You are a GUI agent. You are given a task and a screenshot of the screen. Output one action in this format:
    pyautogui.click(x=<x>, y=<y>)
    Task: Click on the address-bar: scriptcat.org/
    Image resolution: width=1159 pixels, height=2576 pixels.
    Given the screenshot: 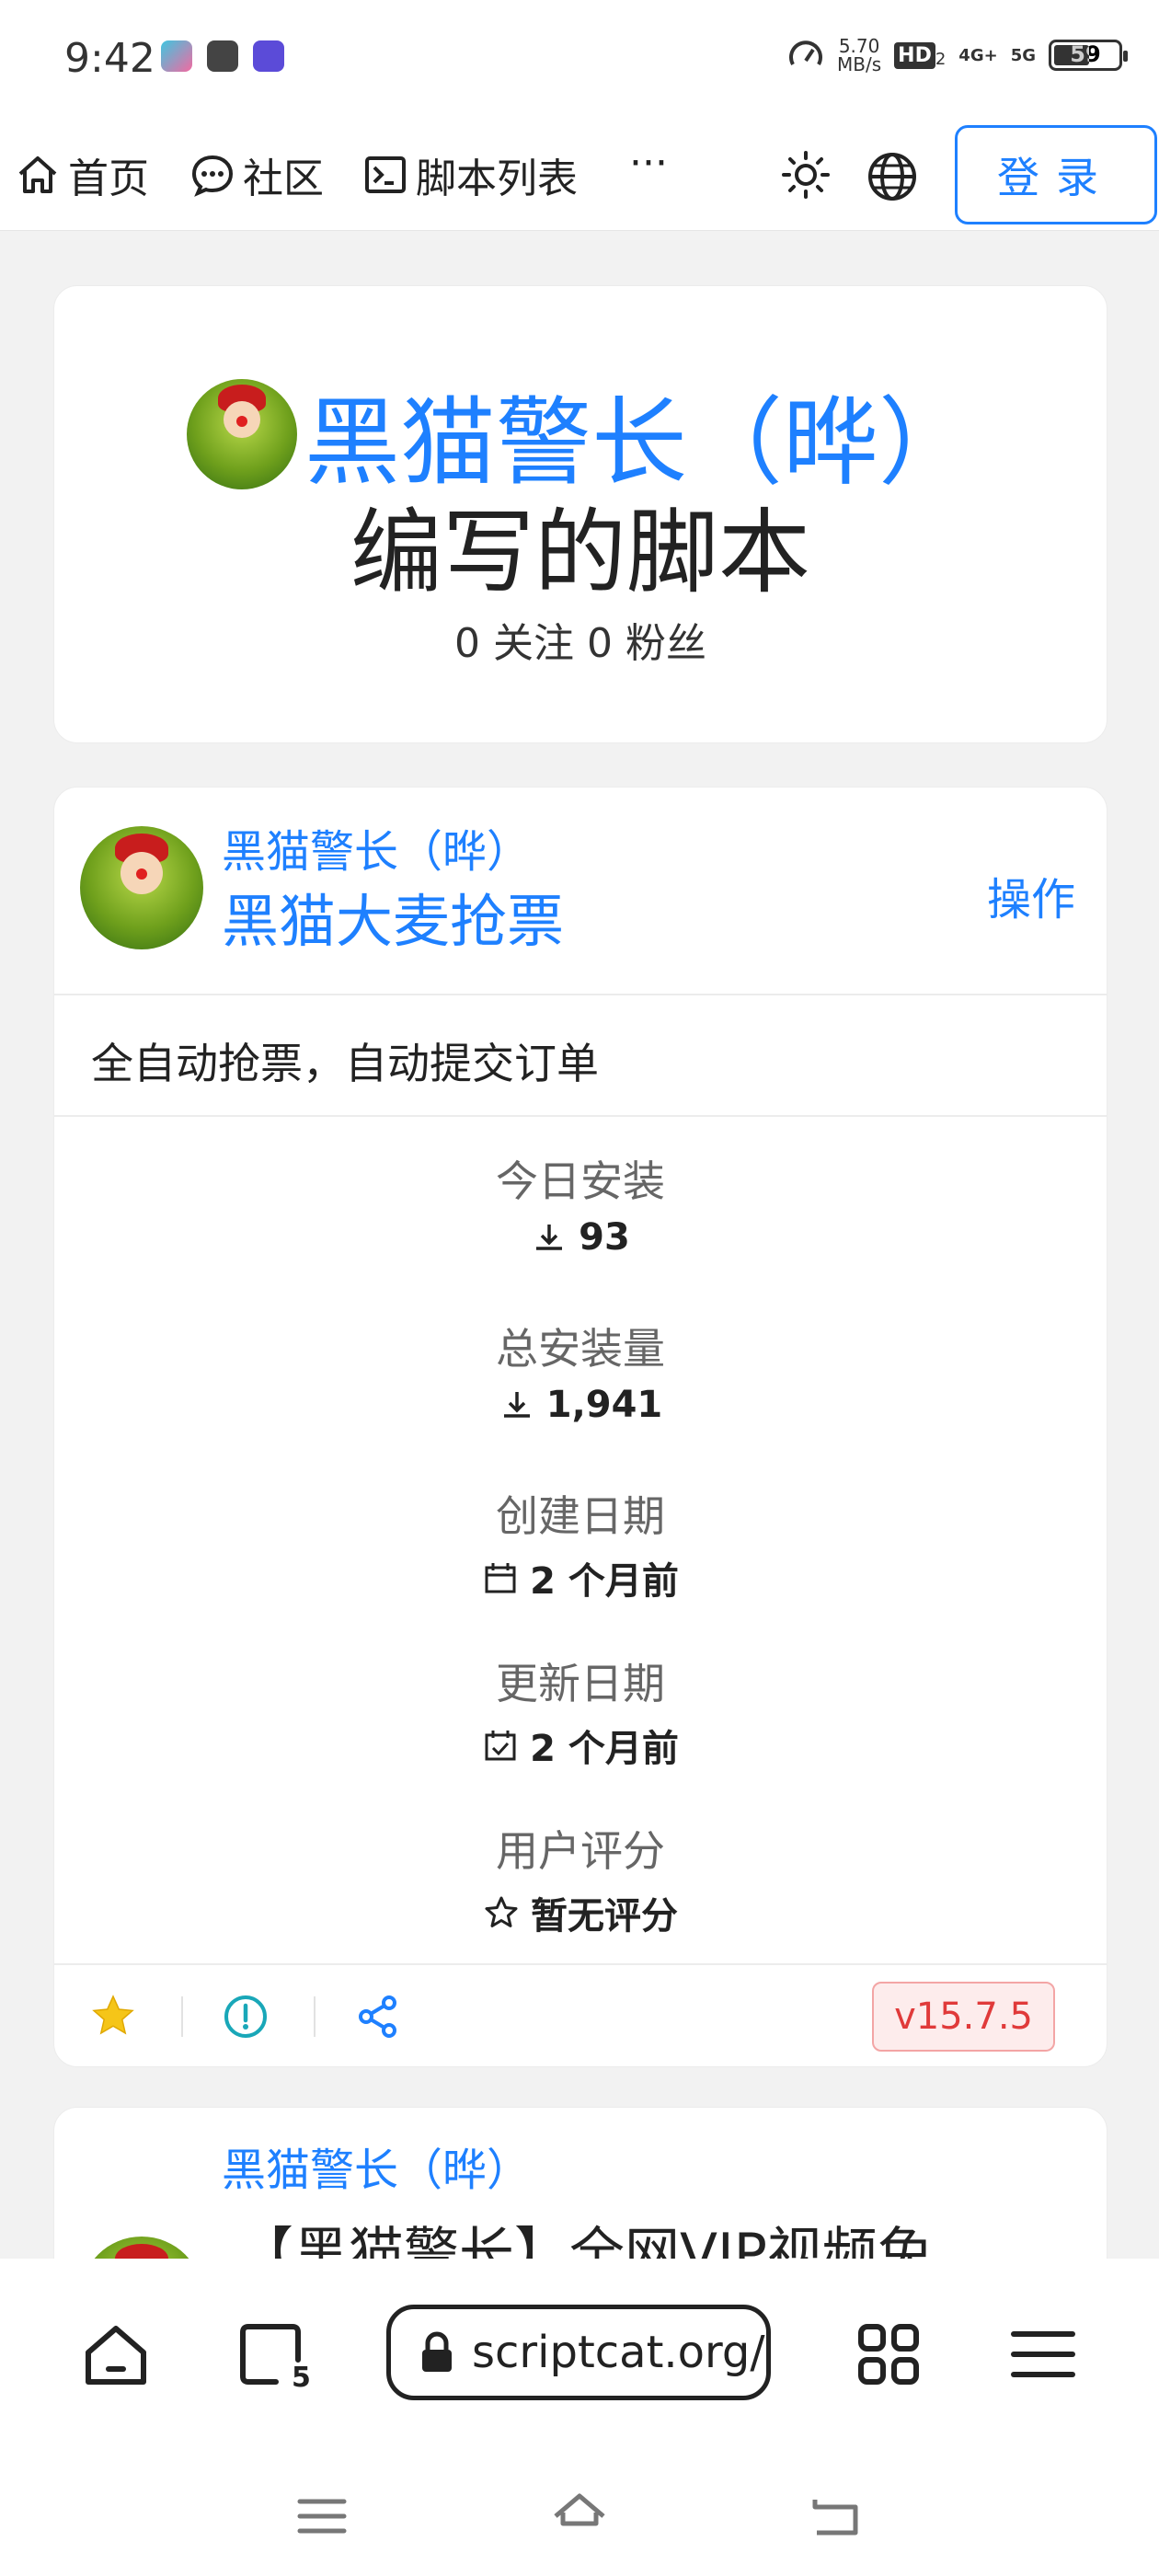 What is the action you would take?
    pyautogui.click(x=578, y=2352)
    